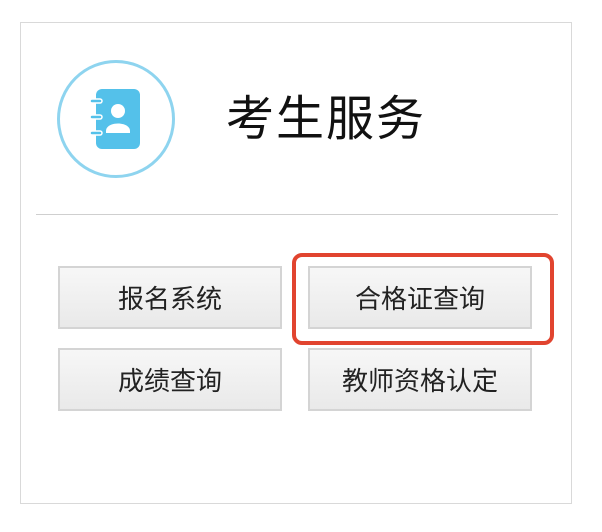 Image resolution: width=602 pixels, height=532 pixels. What do you see at coordinates (420, 297) in the screenshot?
I see `certificate-query-button: 合格证查询` at bounding box center [420, 297].